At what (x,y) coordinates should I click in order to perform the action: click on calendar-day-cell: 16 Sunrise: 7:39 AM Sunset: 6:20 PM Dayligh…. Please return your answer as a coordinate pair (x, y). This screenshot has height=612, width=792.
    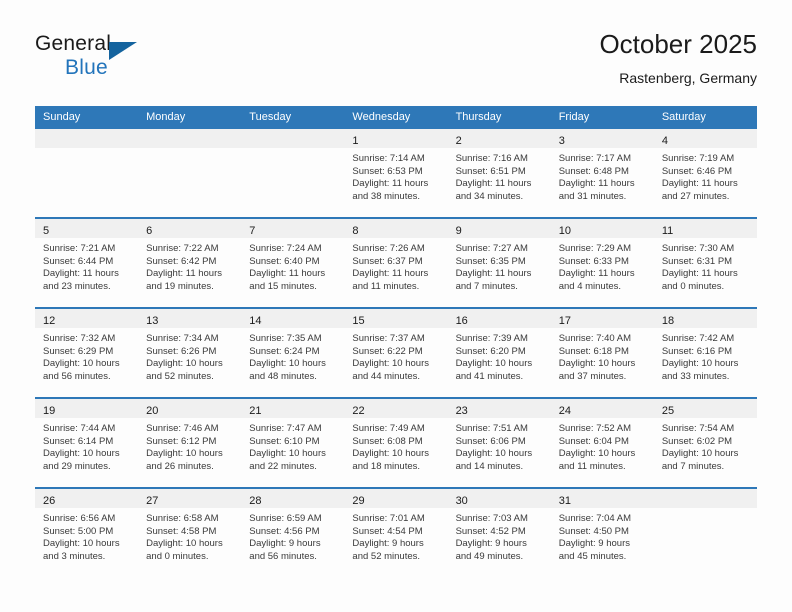
    Looking at the image, I should click on (499, 353).